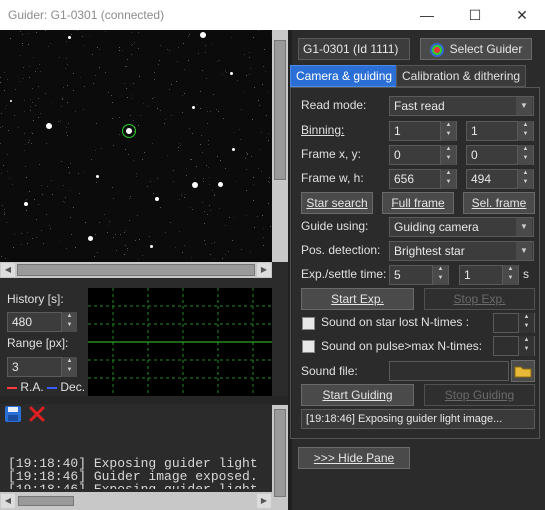 The height and width of the screenshot is (510, 545). I want to click on image-vertical-scroll-thumb, so click(280, 110).